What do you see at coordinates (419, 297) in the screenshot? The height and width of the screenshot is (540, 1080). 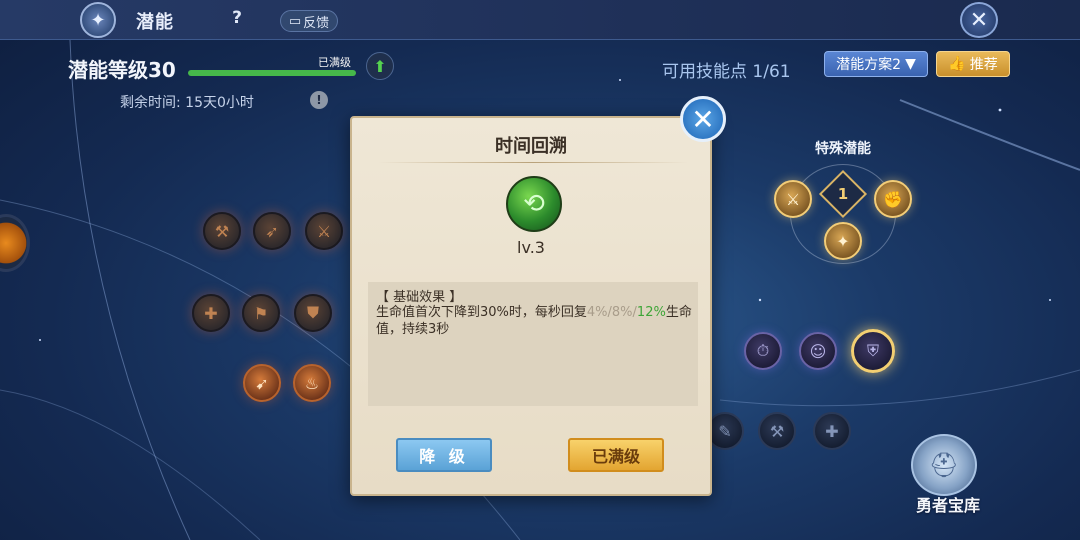 I see `effect-heading: 【 基础效果 】` at bounding box center [419, 297].